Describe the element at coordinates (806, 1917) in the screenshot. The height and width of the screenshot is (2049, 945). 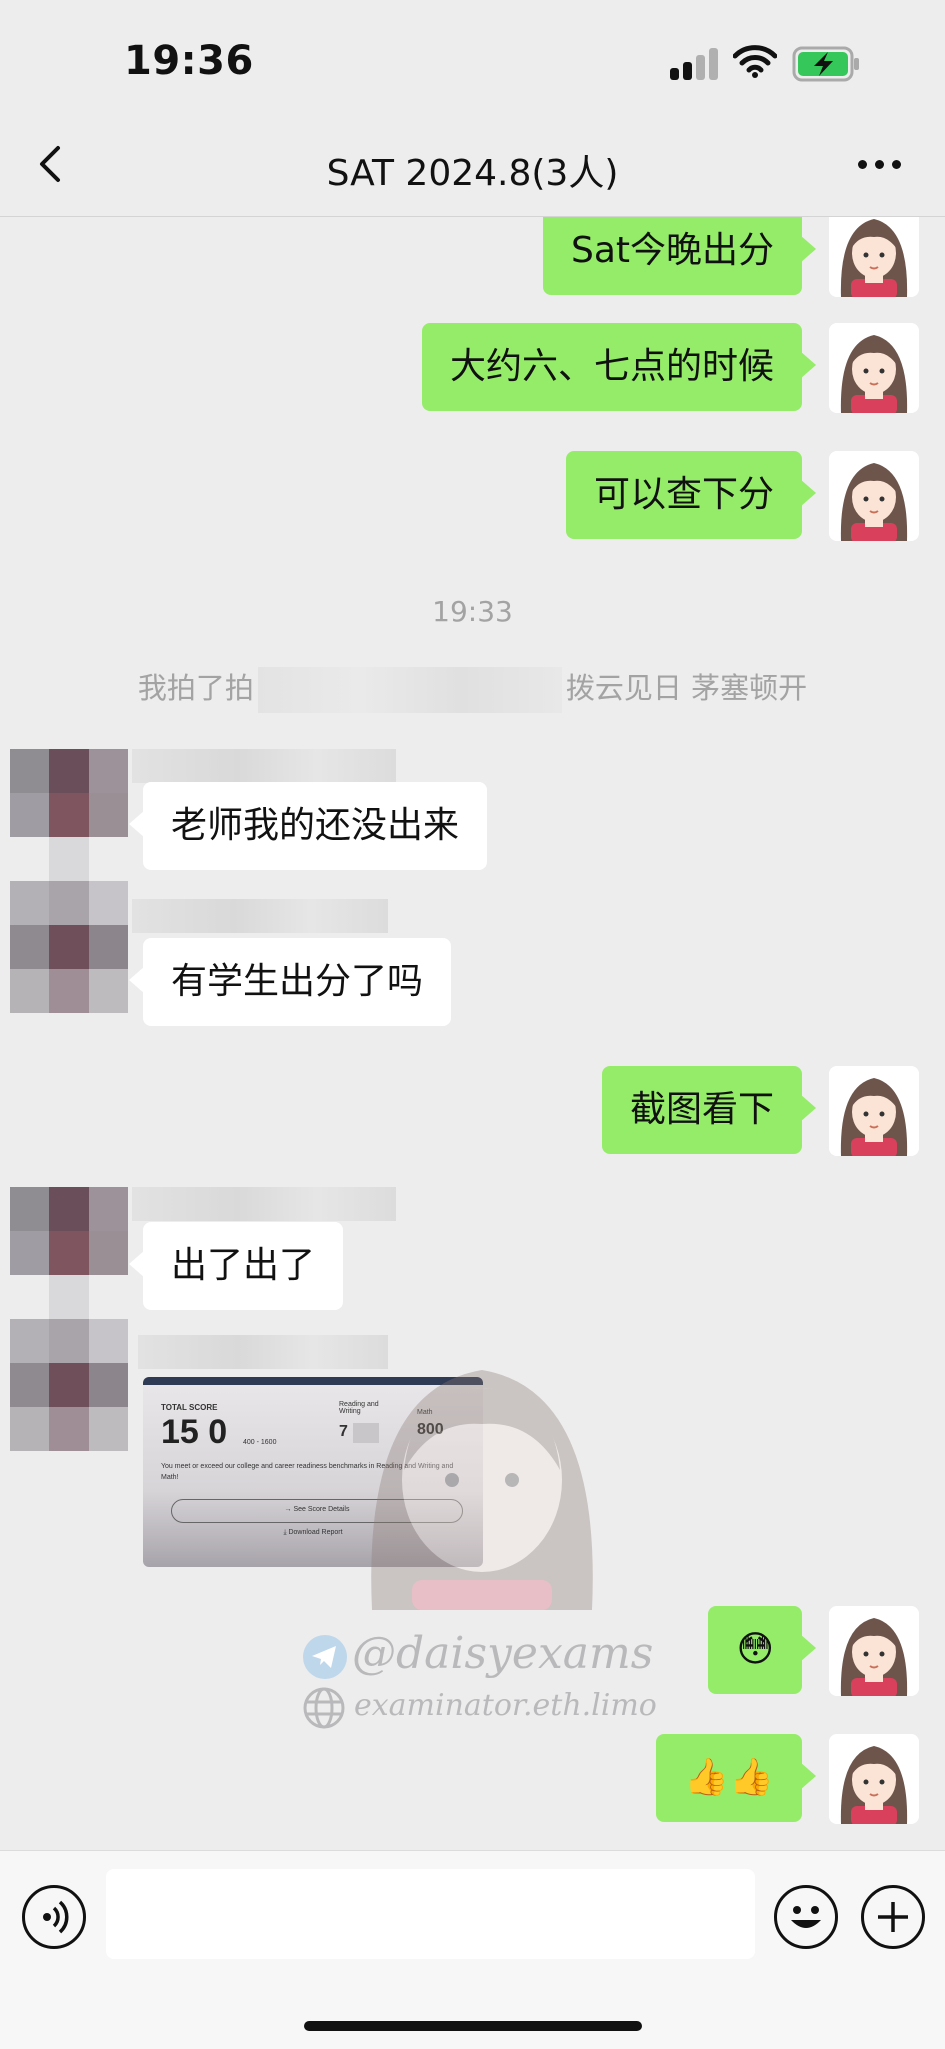
I see `emoji-icon` at that location.